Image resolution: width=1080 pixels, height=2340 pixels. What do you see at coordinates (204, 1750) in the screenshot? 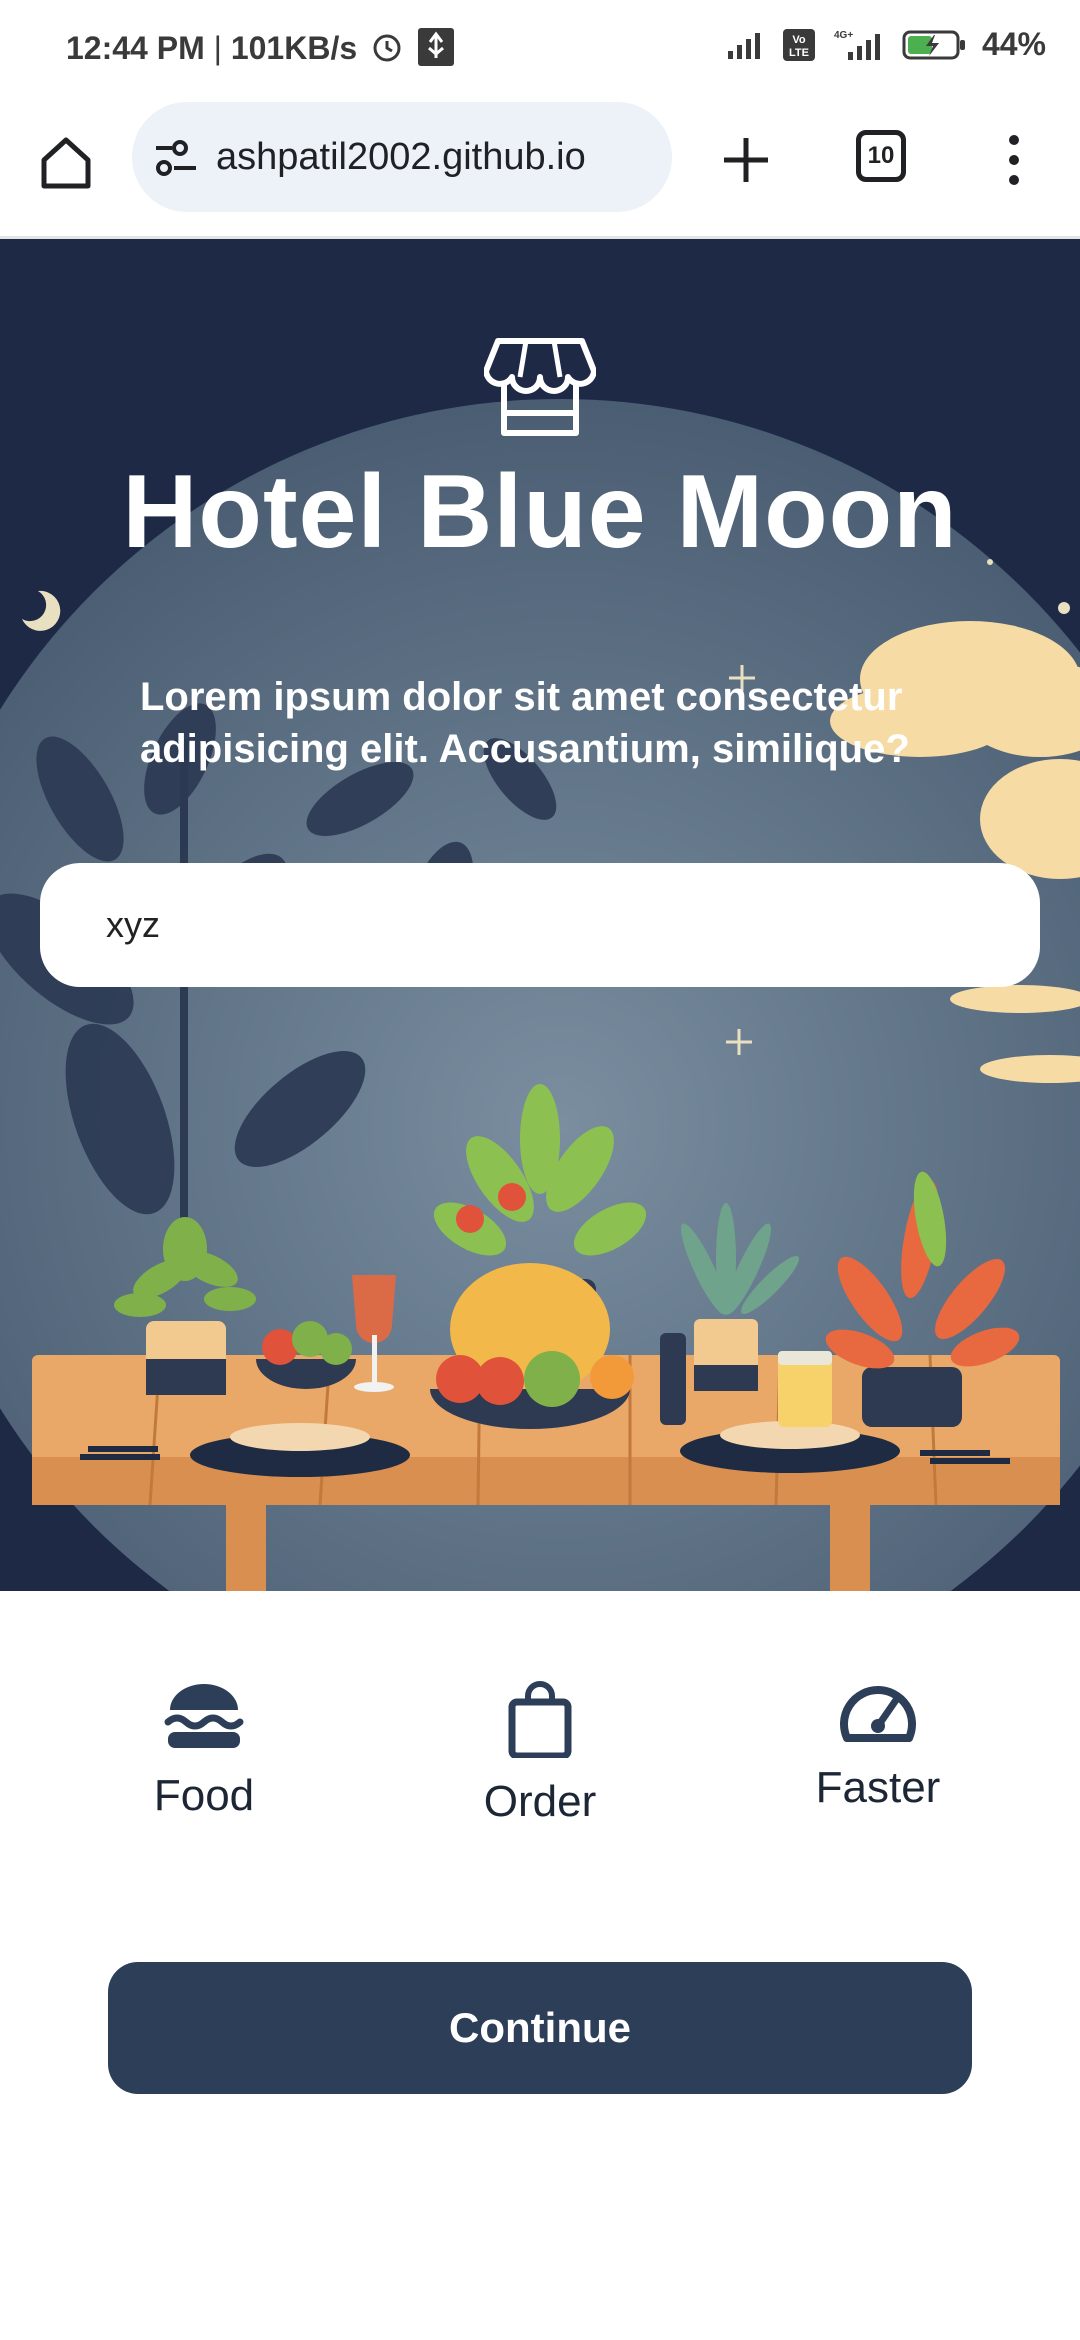
I see `feature-food: Food` at bounding box center [204, 1750].